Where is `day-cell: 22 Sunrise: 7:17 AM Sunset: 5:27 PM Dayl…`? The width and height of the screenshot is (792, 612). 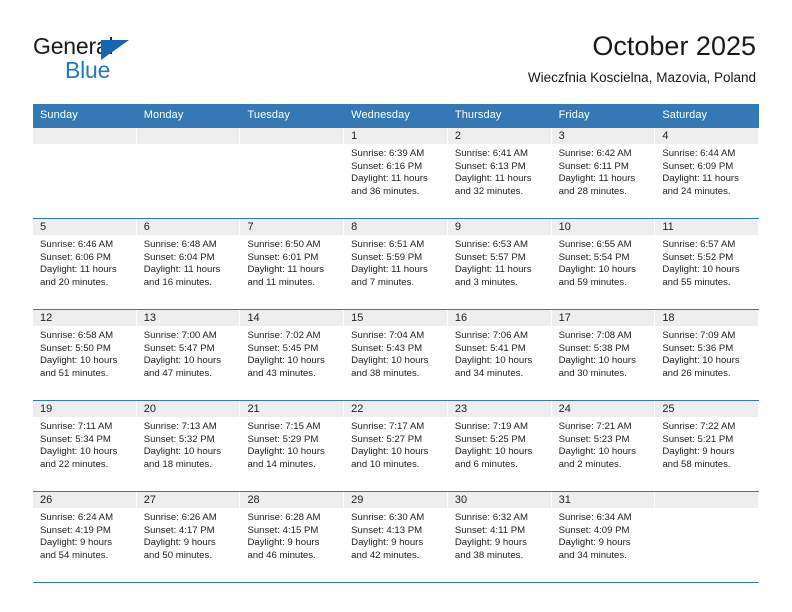
day-cell: 22 Sunrise: 7:17 AM Sunset: 5:27 PM Dayl… is located at coordinates (396, 446).